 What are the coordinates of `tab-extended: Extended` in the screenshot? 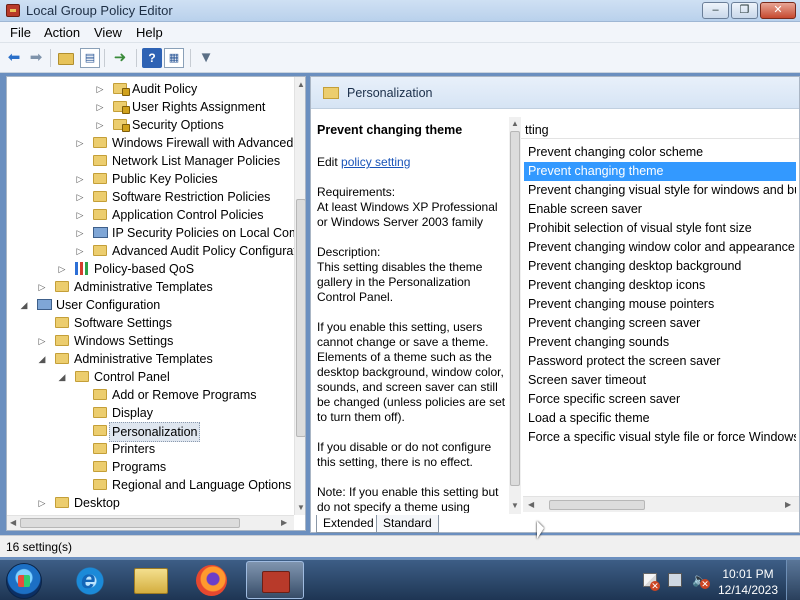 It's located at (348, 524).